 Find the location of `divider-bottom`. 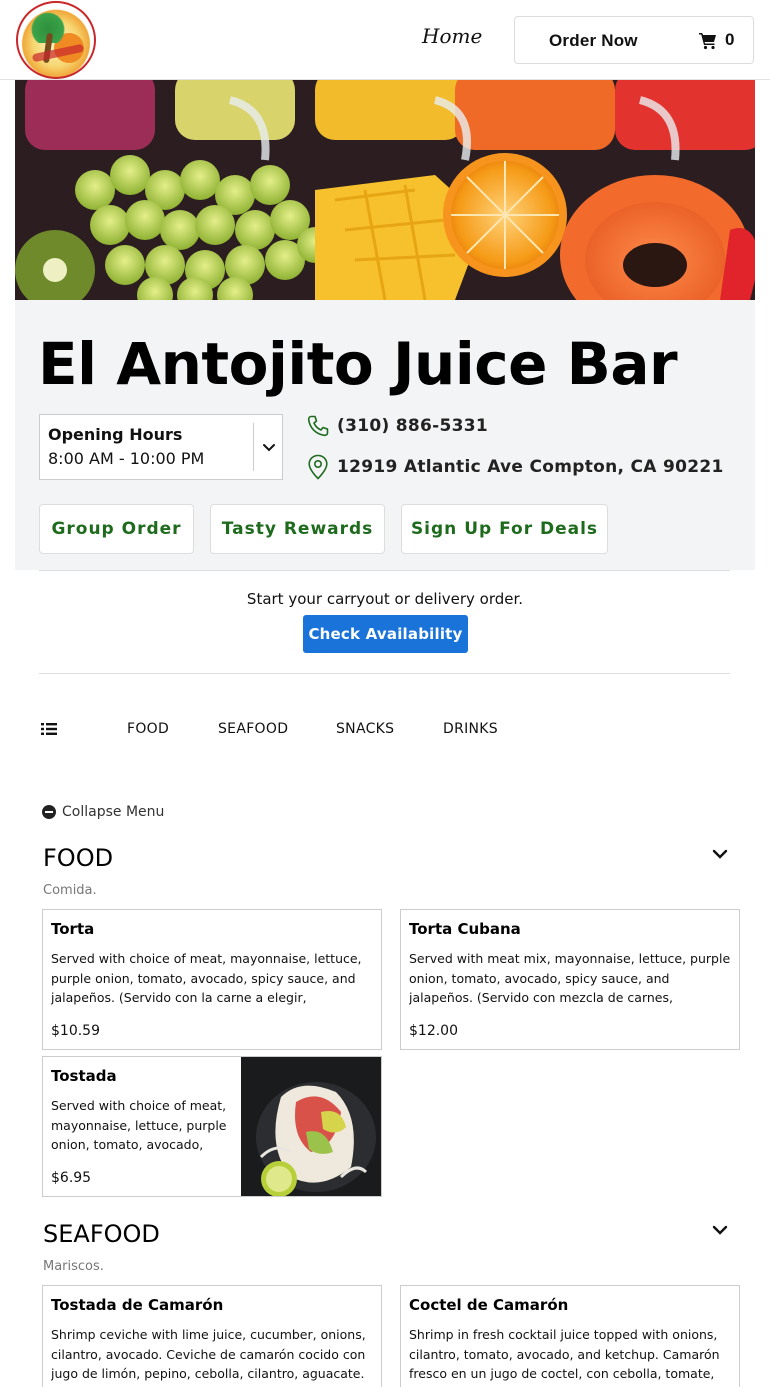

divider-bottom is located at coordinates (384, 673).